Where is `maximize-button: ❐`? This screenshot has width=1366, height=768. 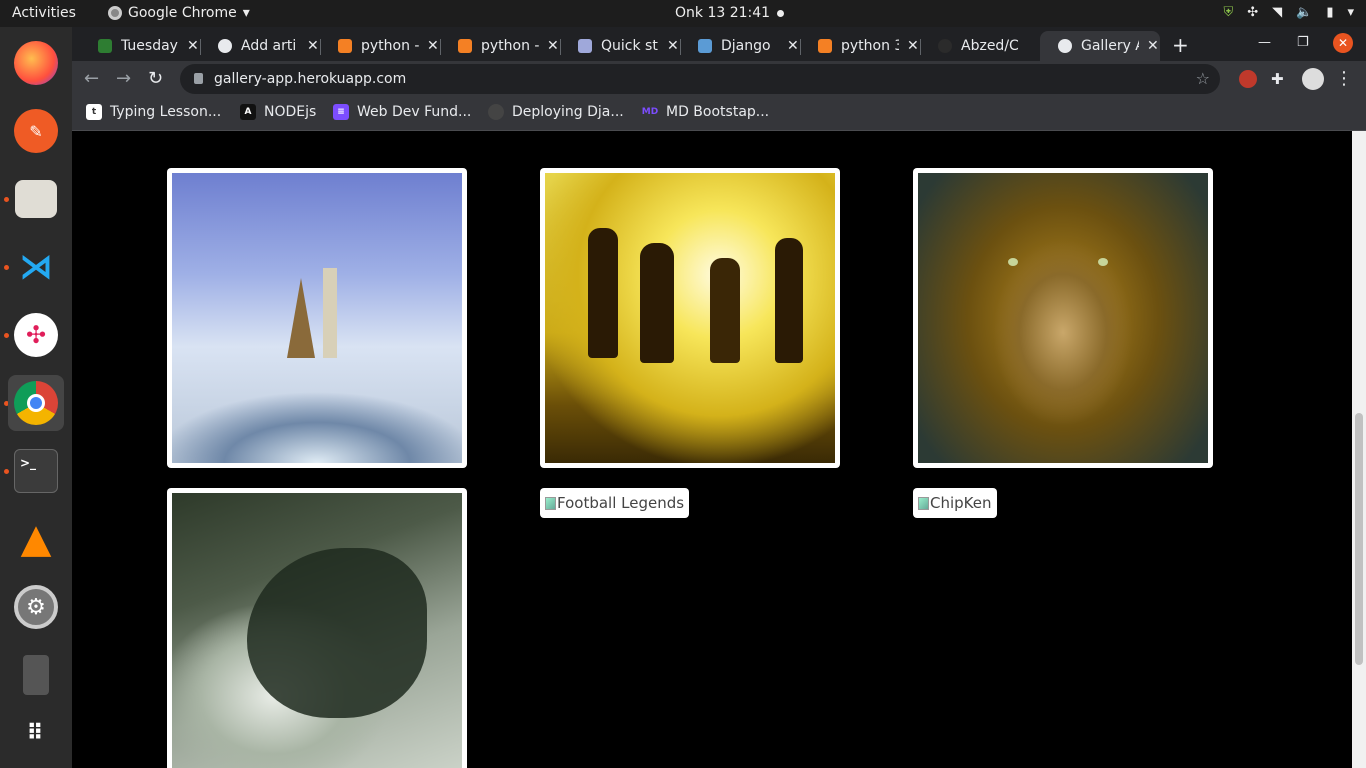 maximize-button: ❐ is located at coordinates (1303, 42).